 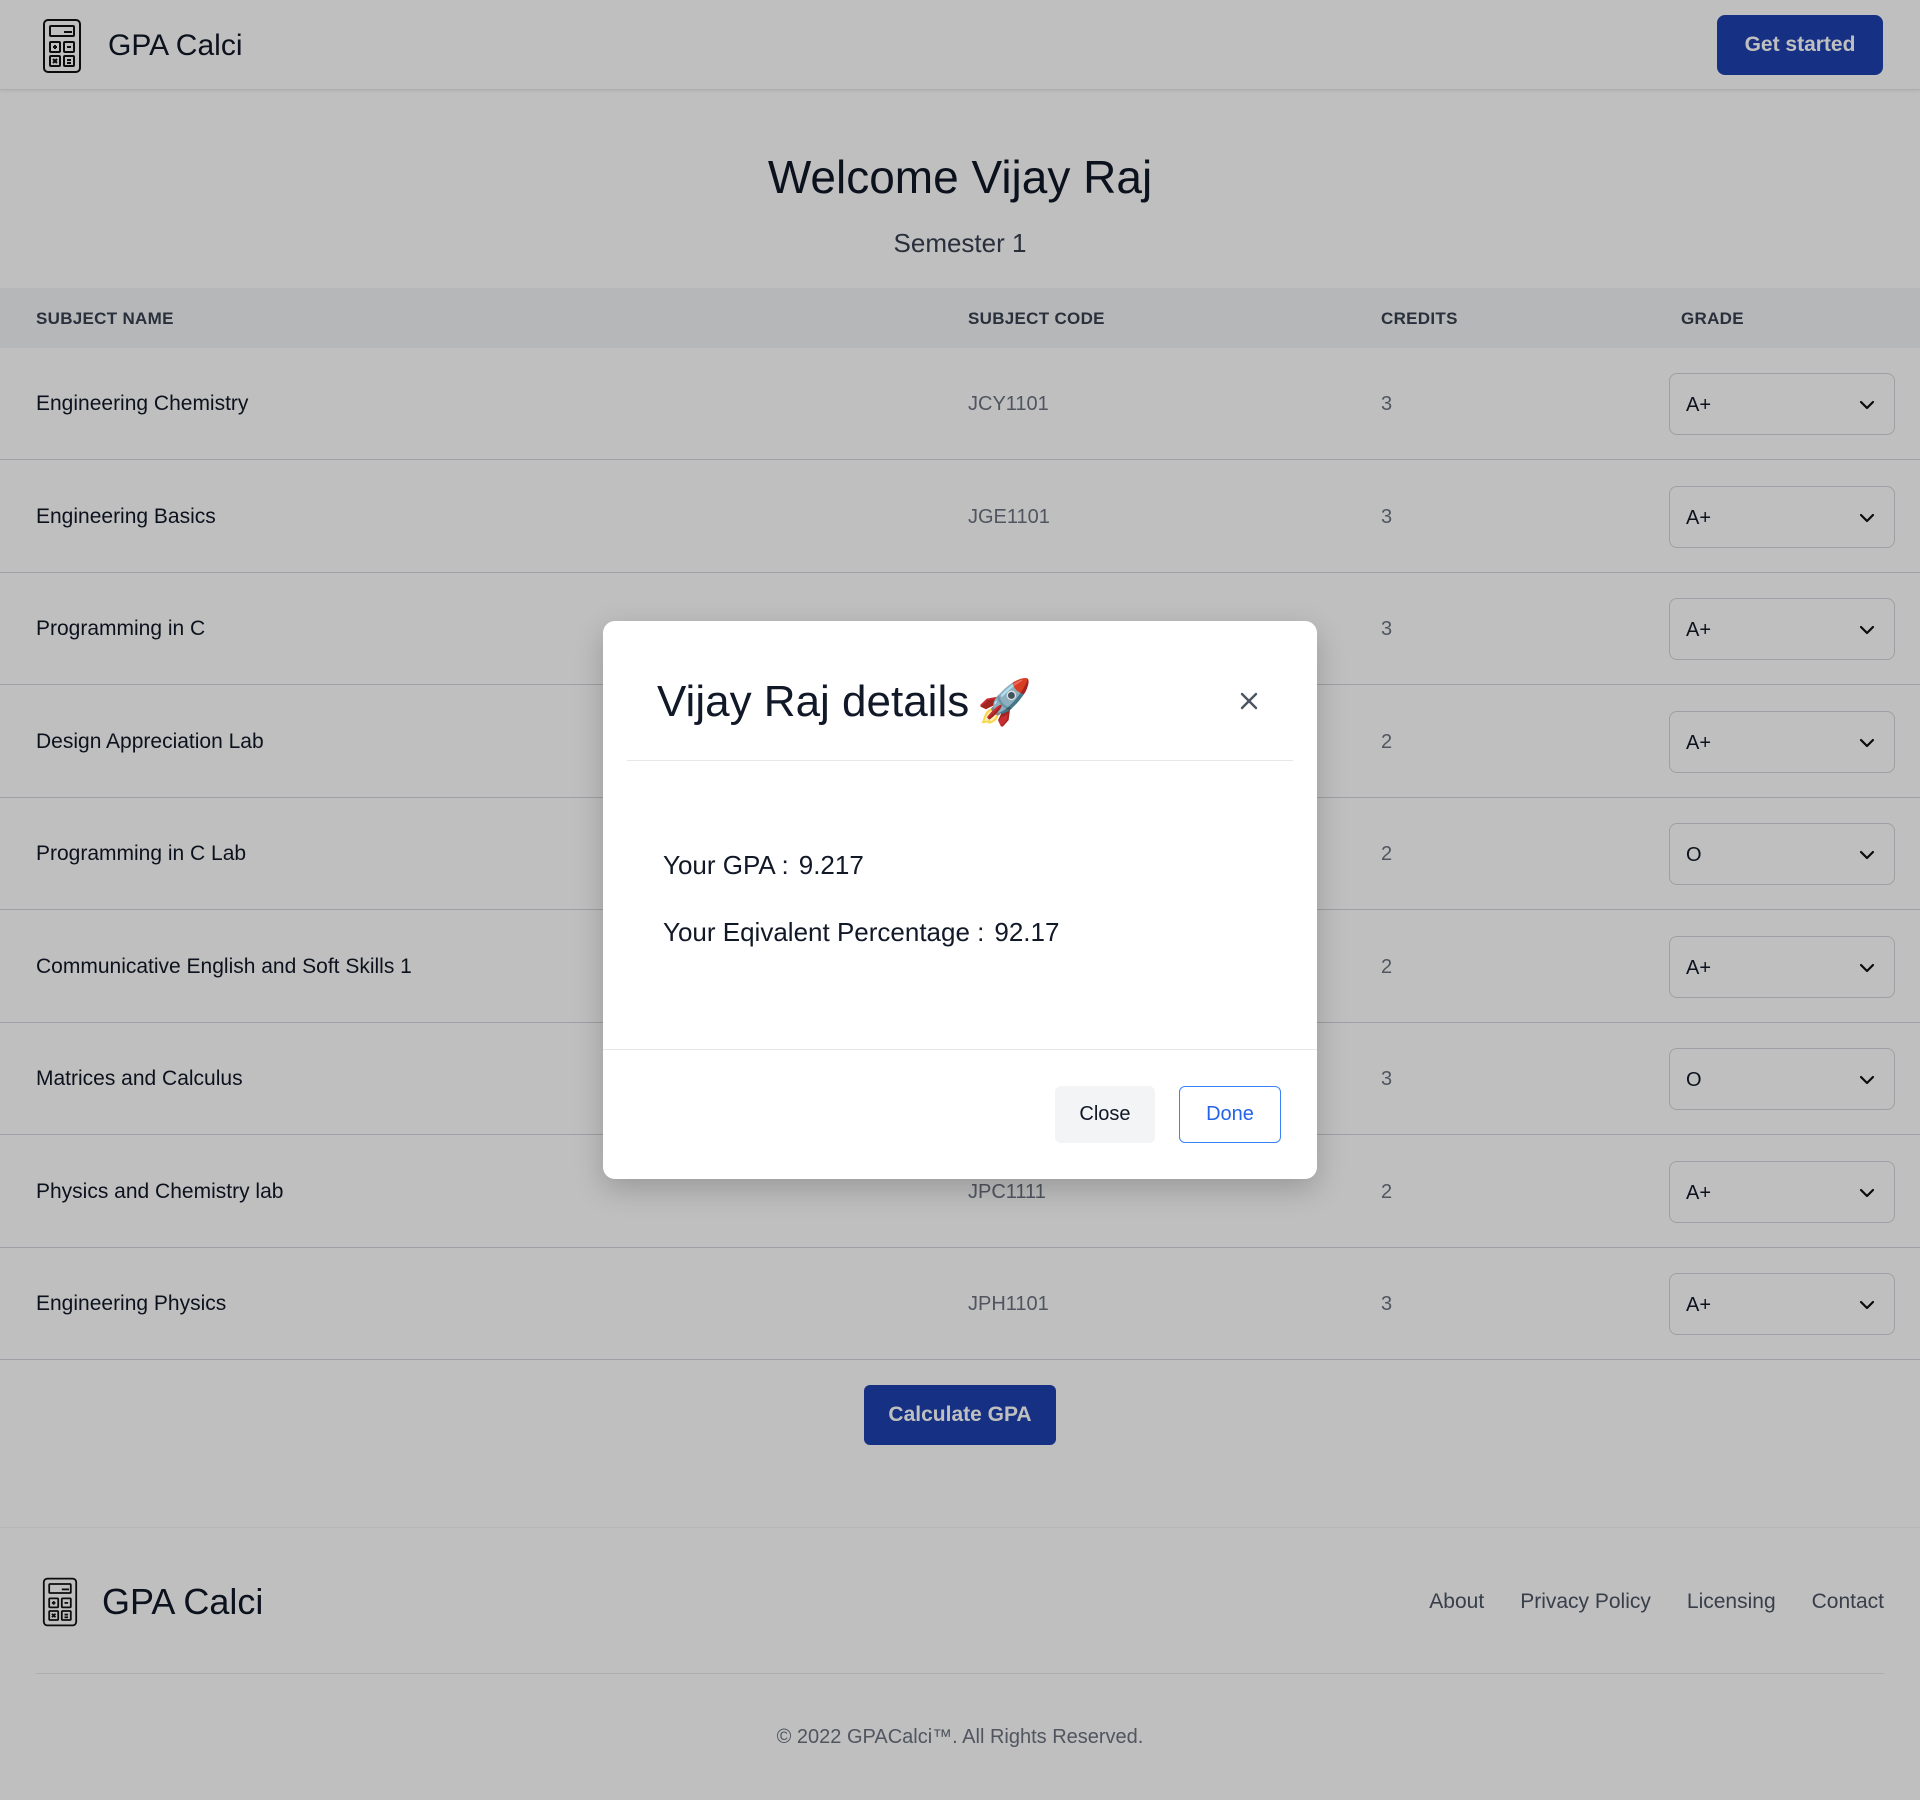 I want to click on percentage-value: 92.17, so click(x=1027, y=932).